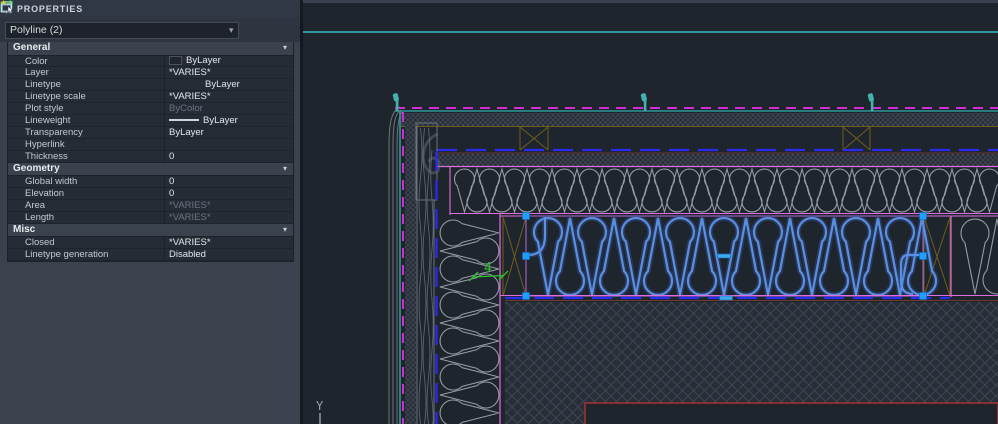  I want to click on color-swatch, so click(175, 61).